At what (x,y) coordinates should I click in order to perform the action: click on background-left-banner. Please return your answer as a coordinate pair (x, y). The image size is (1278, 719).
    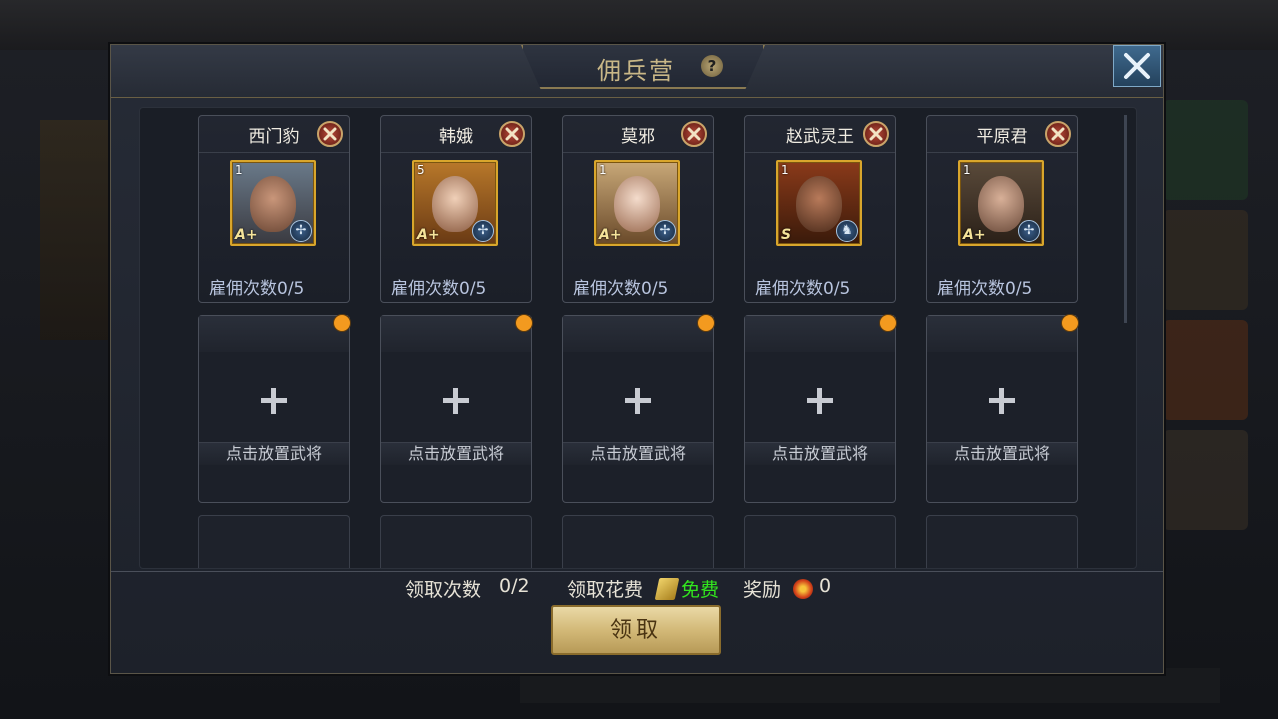
    Looking at the image, I should click on (75, 230).